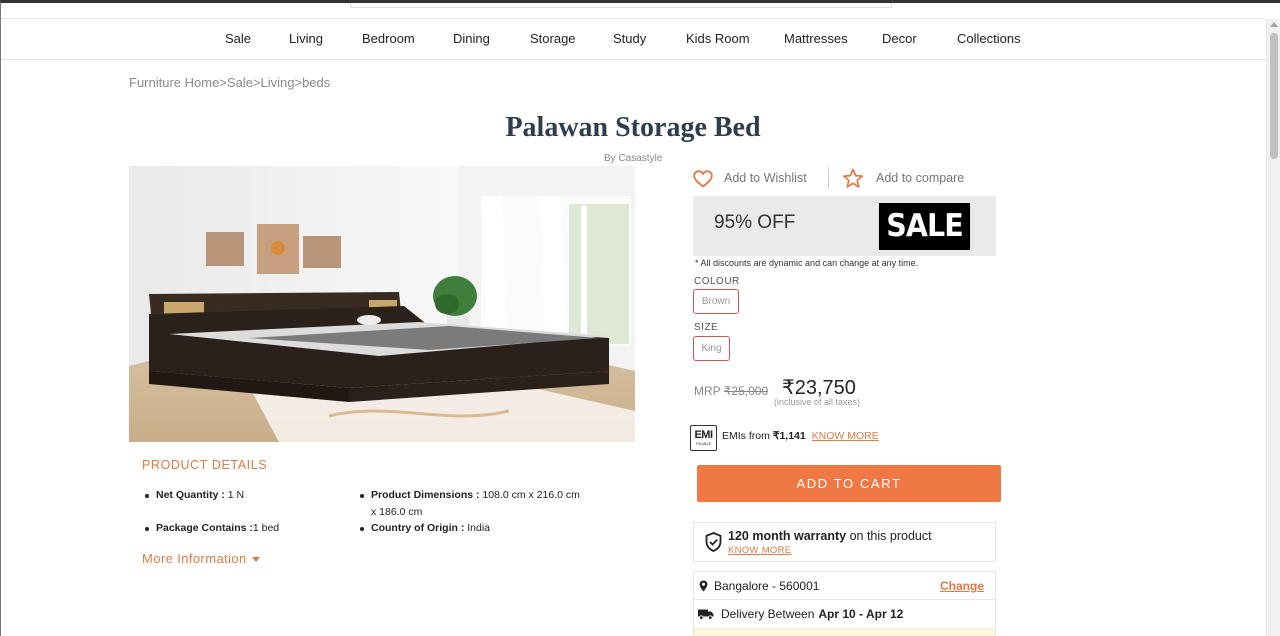 This screenshot has width=1280, height=636. What do you see at coordinates (844, 226) in the screenshot?
I see `offer-banner: 95% OFF SALE` at bounding box center [844, 226].